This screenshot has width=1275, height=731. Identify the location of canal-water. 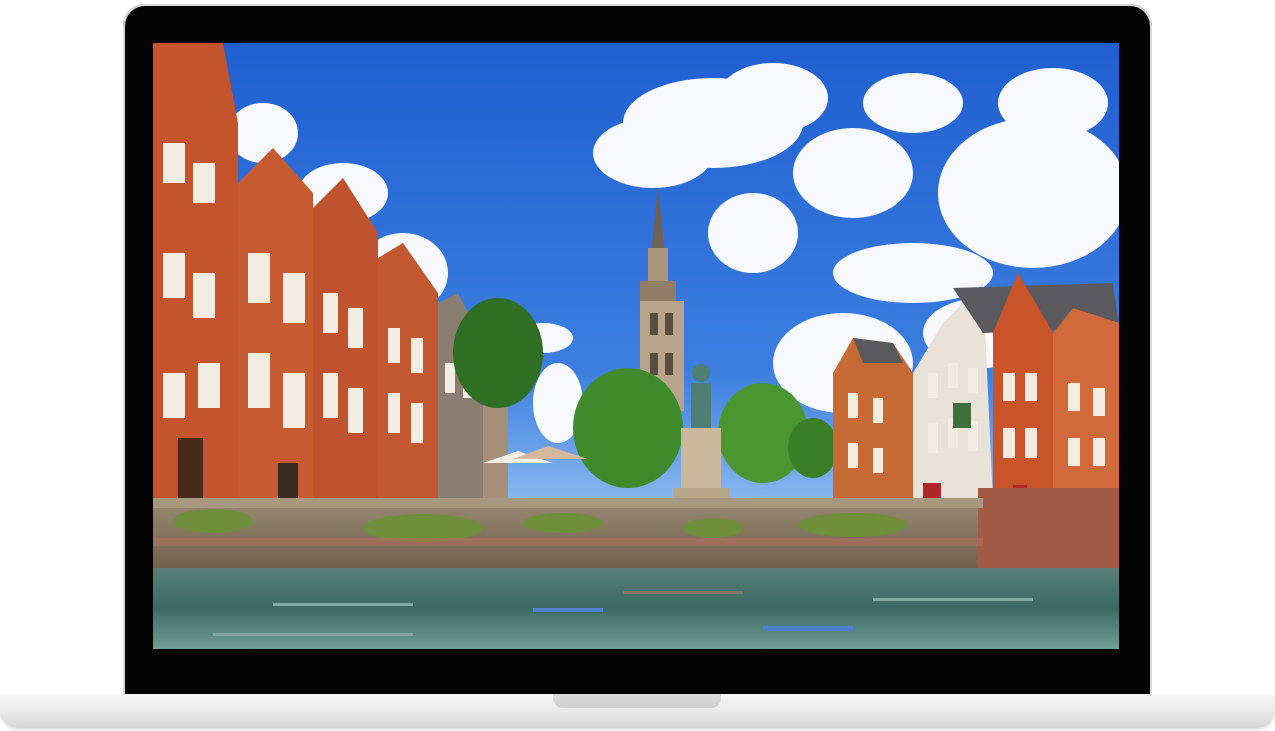
(636, 608).